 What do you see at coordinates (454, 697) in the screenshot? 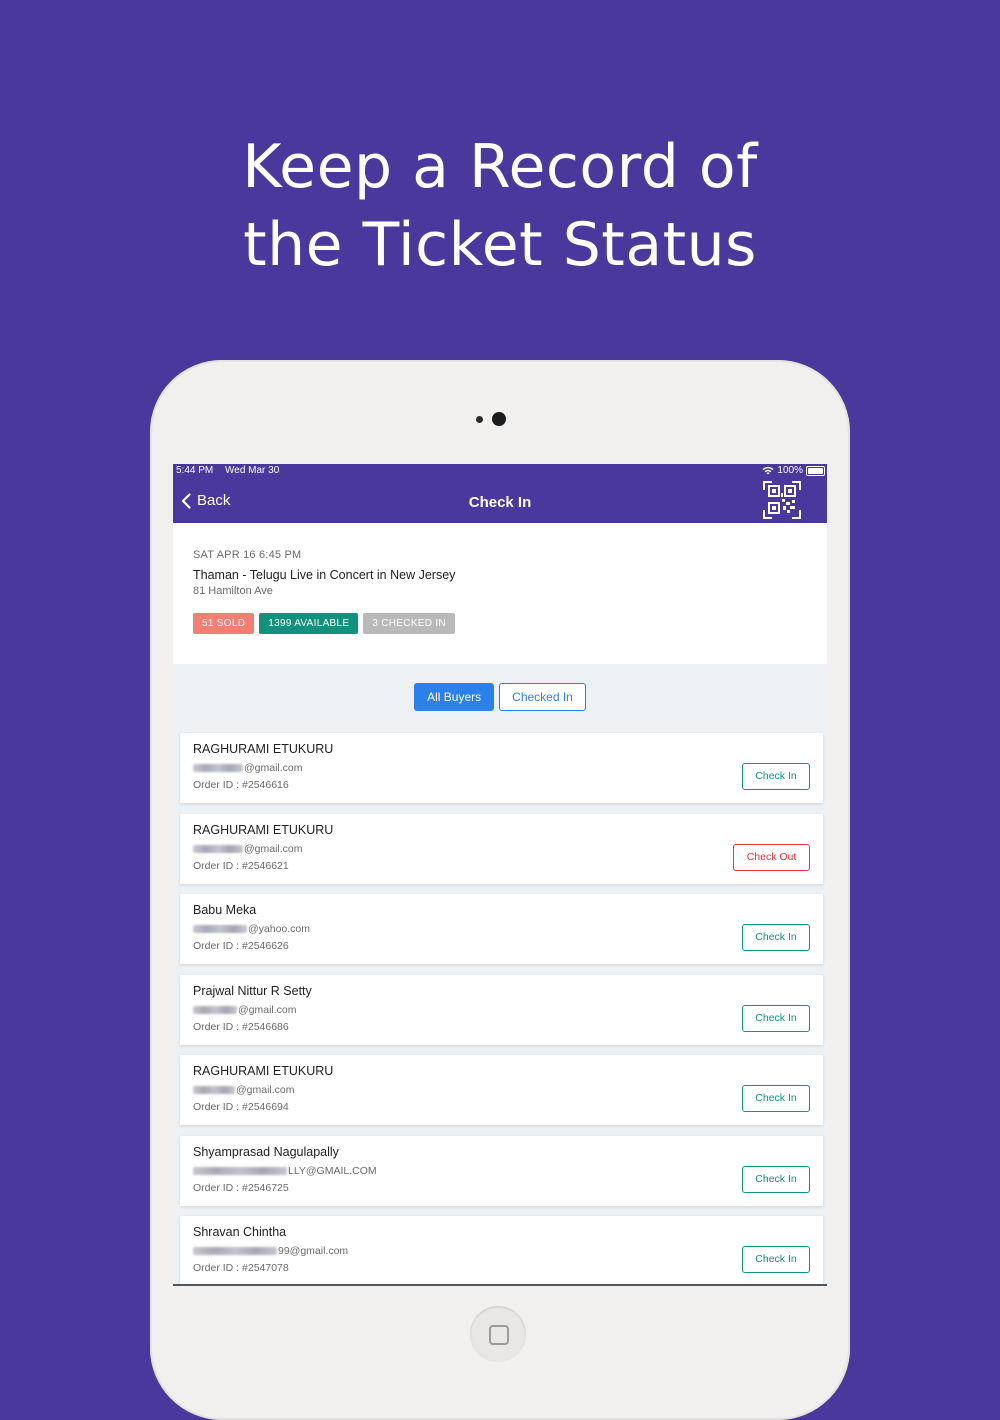
I see `tab-all-buyers: All Buyers` at bounding box center [454, 697].